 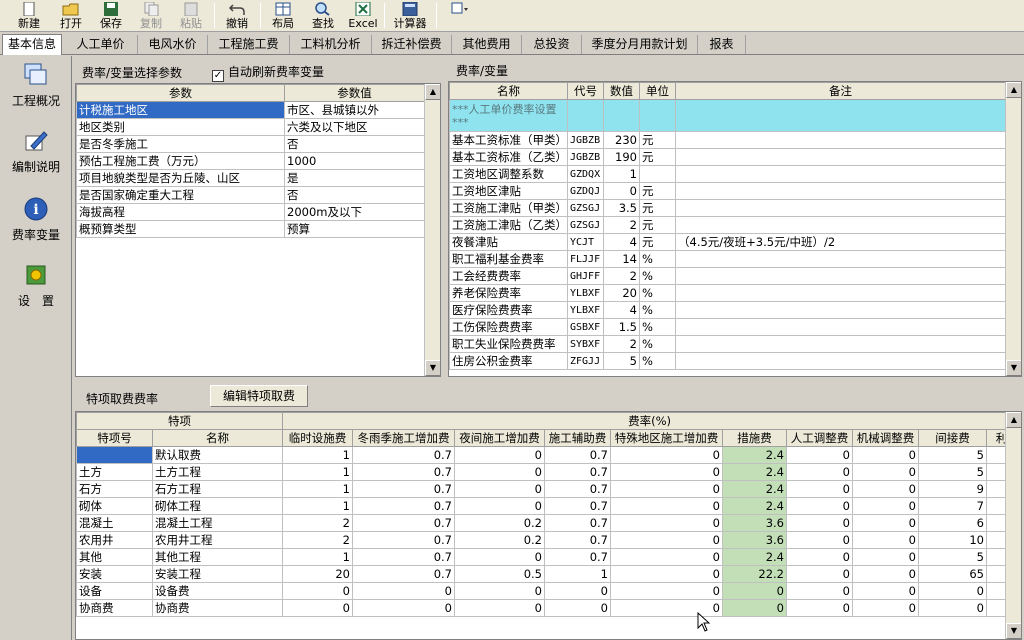 What do you see at coordinates (621, 344) in the screenshot?
I see `rate-value-cell: 2` at bounding box center [621, 344].